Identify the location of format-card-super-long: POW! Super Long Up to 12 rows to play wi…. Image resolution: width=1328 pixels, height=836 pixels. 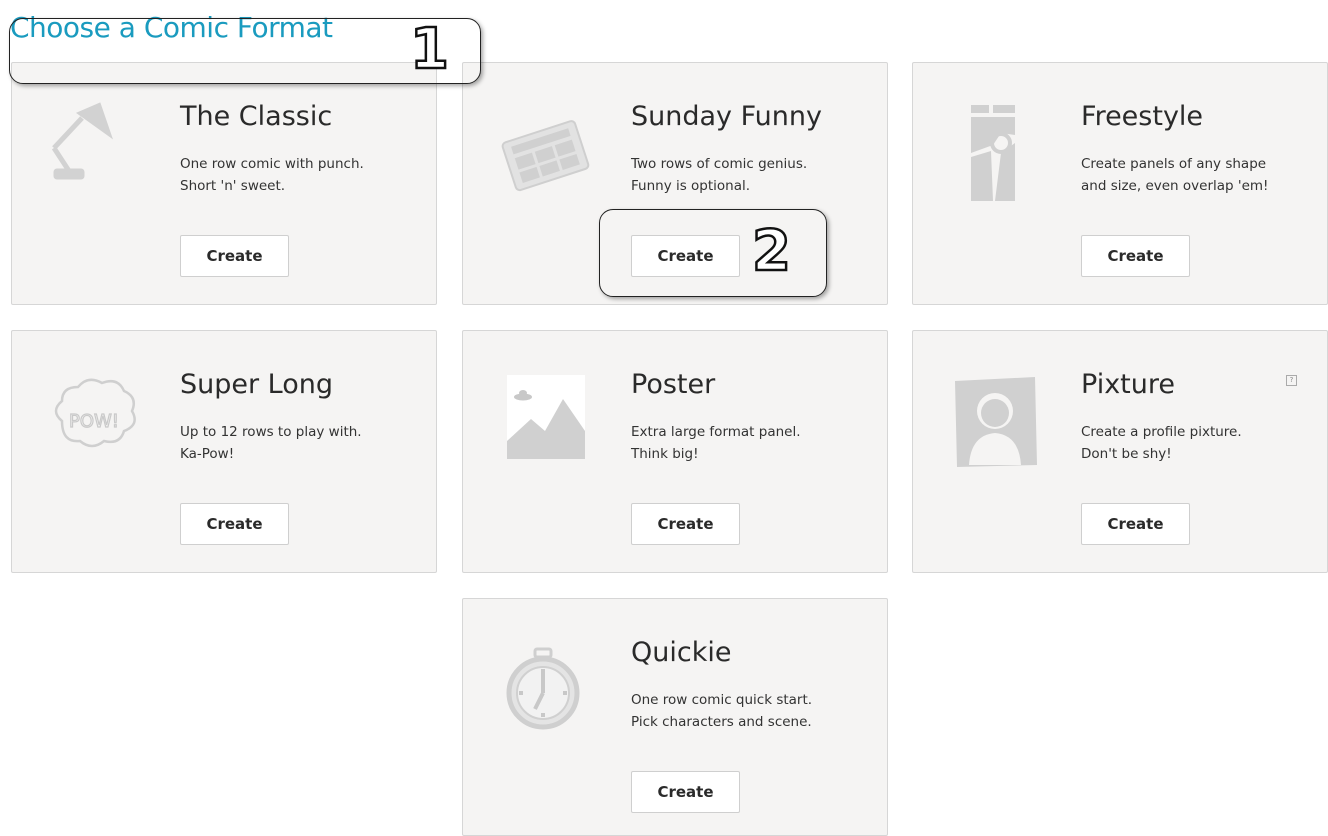
(224, 451).